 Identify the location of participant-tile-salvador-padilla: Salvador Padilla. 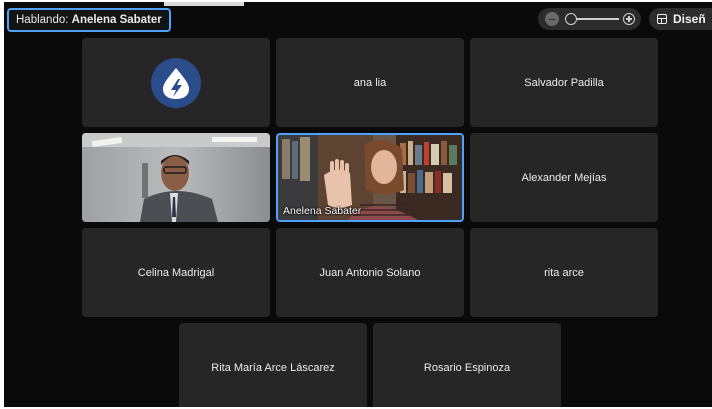
(564, 82).